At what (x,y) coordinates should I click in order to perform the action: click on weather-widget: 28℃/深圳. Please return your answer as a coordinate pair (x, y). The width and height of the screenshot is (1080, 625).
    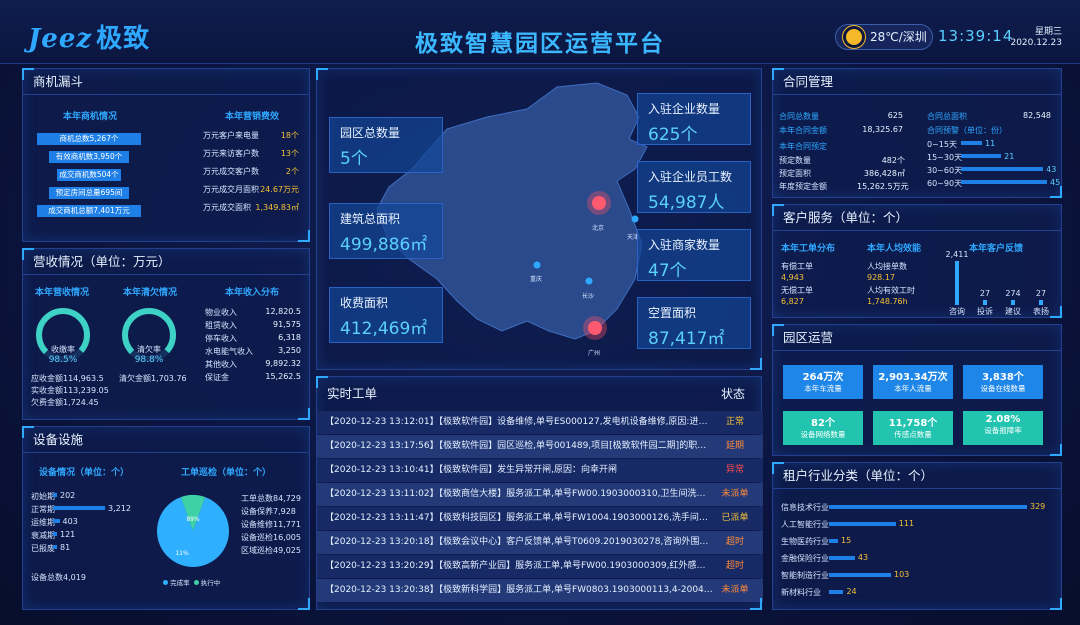
    Looking at the image, I should click on (884, 37).